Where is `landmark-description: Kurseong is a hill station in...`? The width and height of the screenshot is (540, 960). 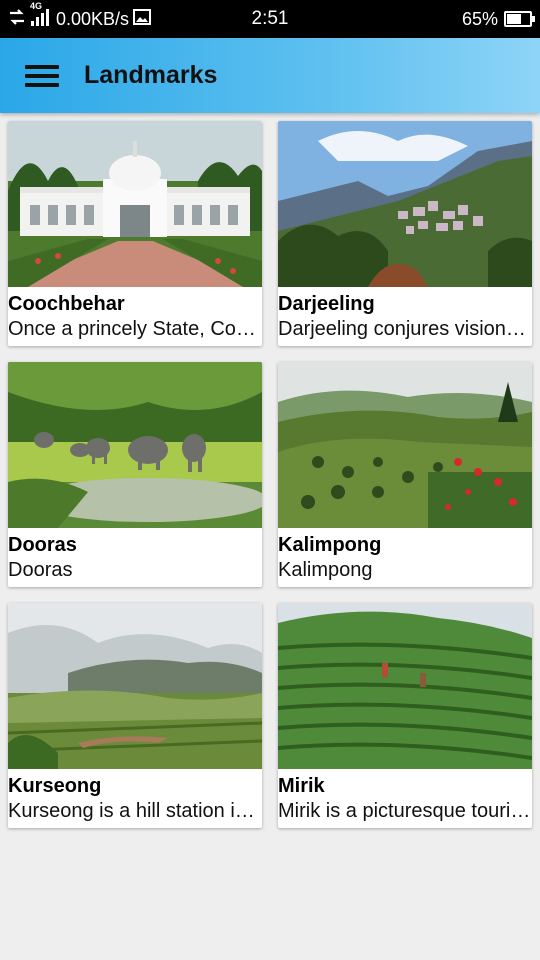
landmark-description: Kurseong is a hill station in... is located at coordinates (135, 811).